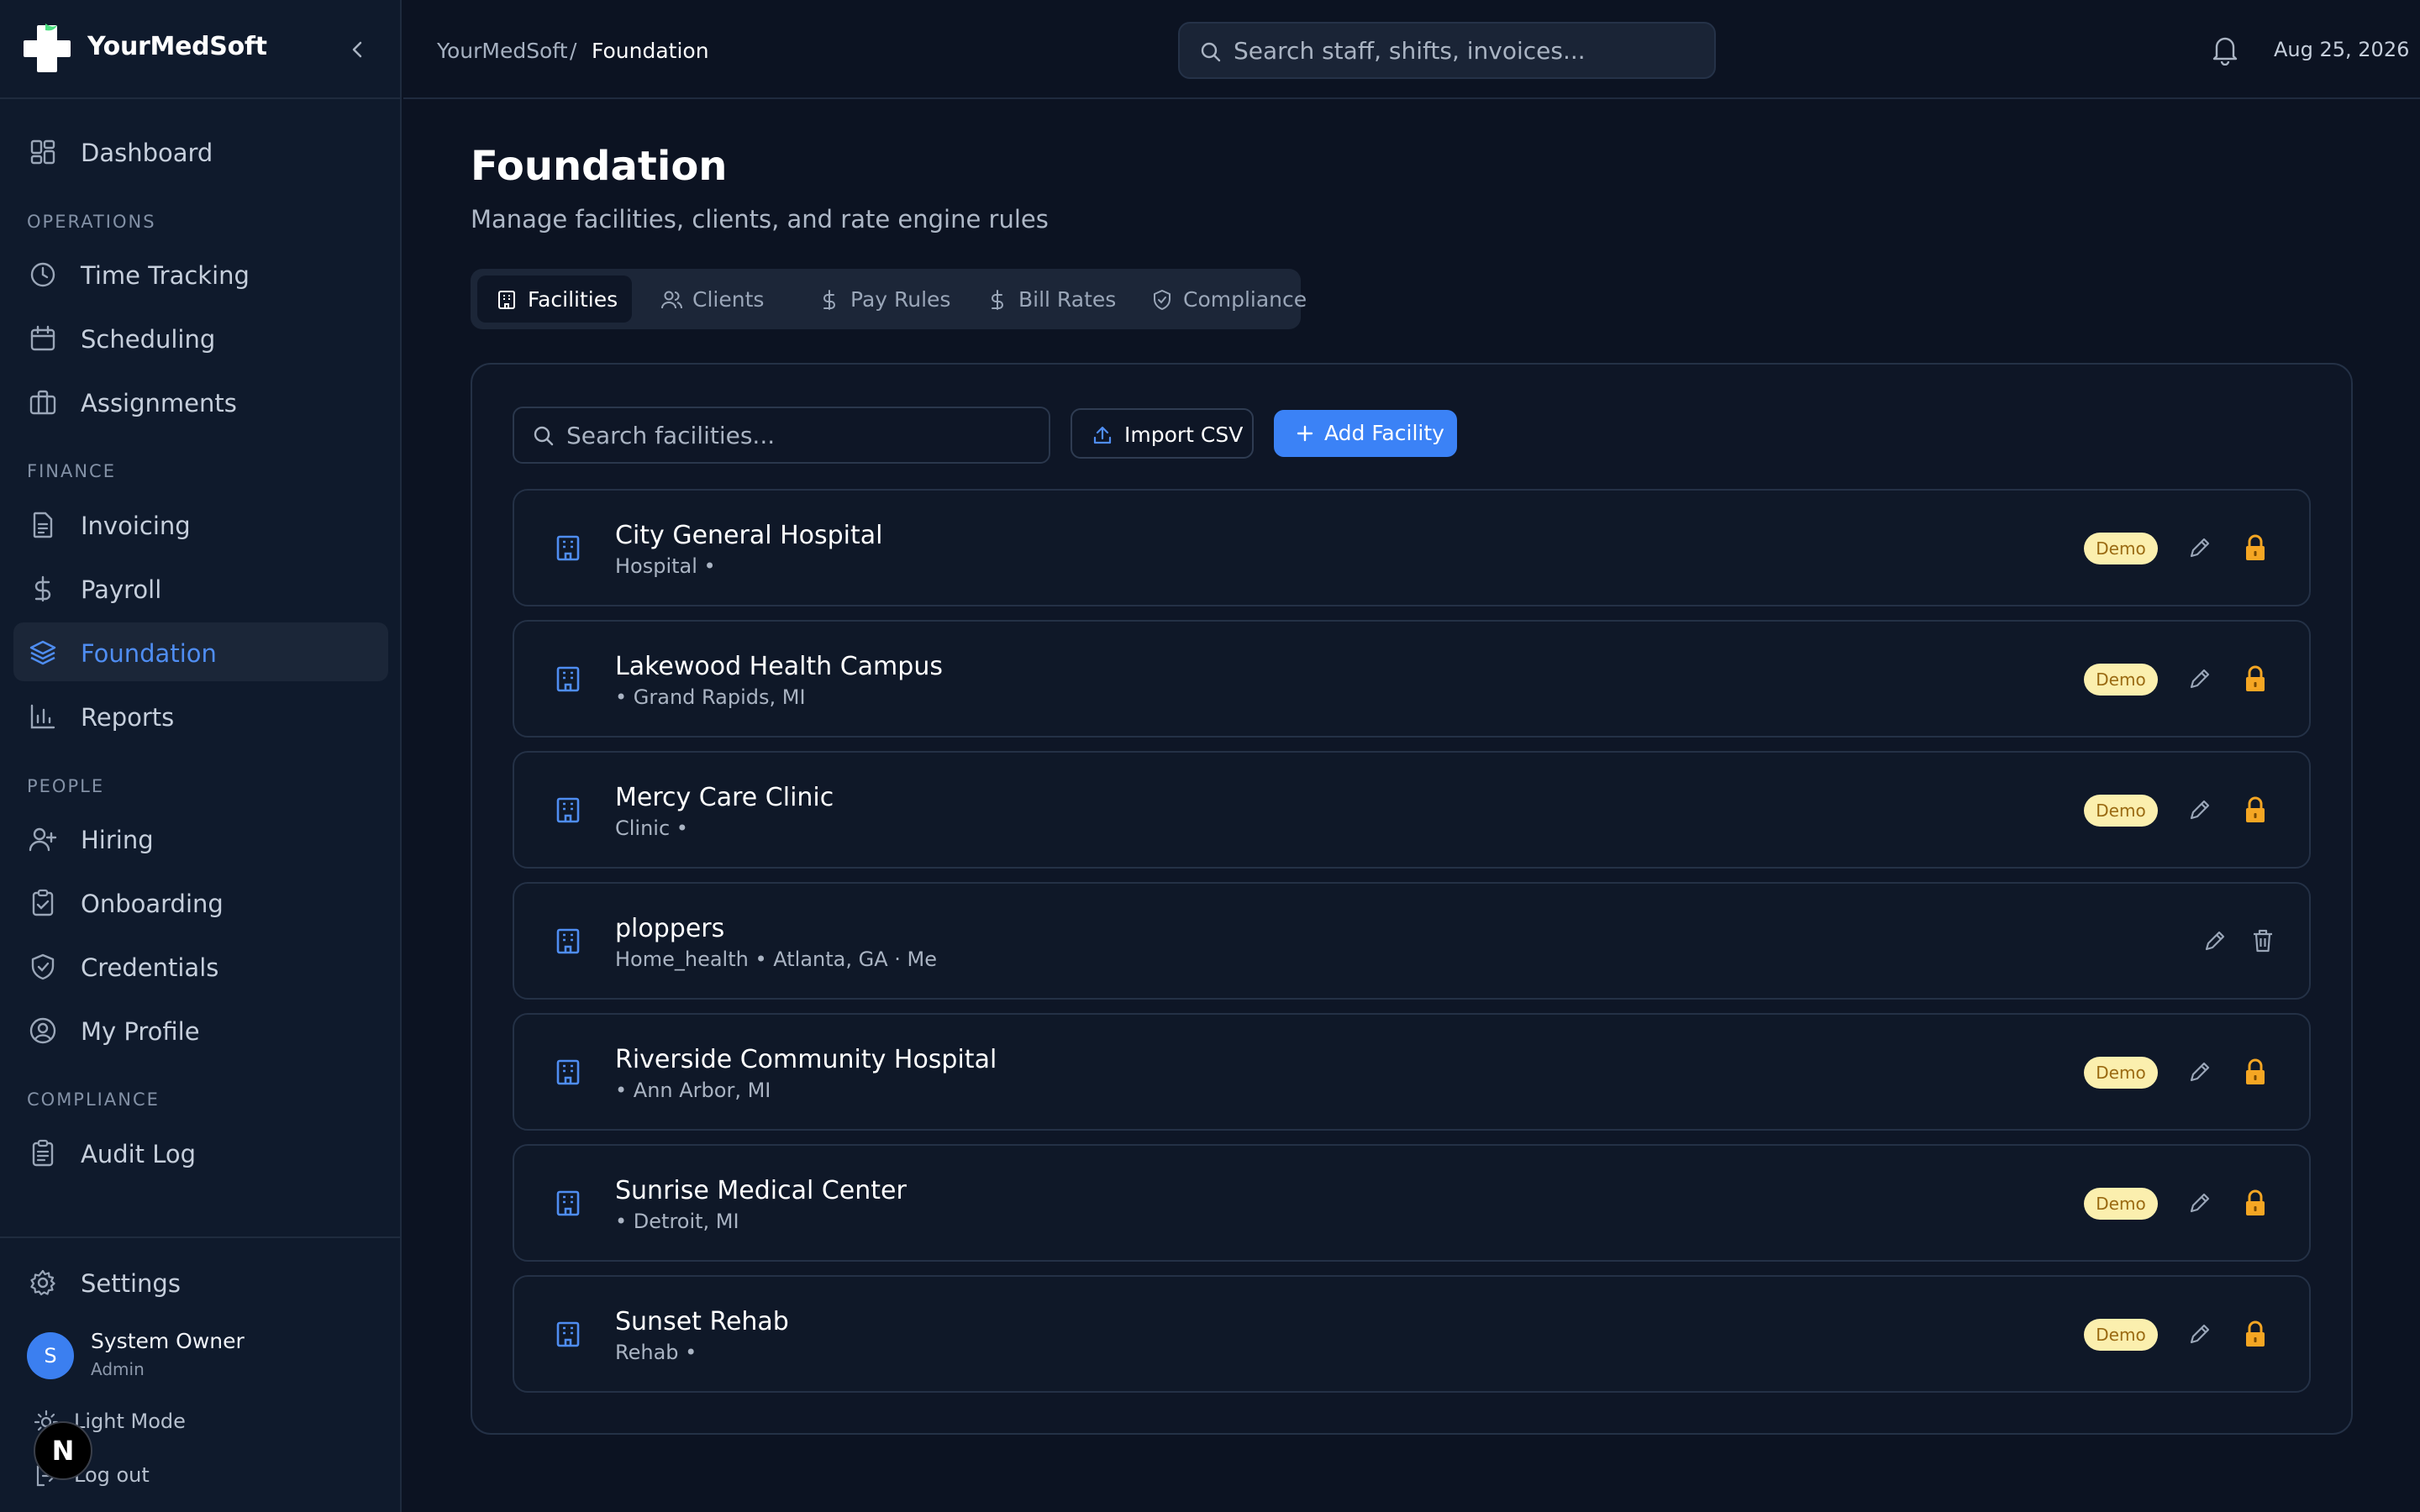  What do you see at coordinates (42, 338) in the screenshot?
I see `calendar-icon` at bounding box center [42, 338].